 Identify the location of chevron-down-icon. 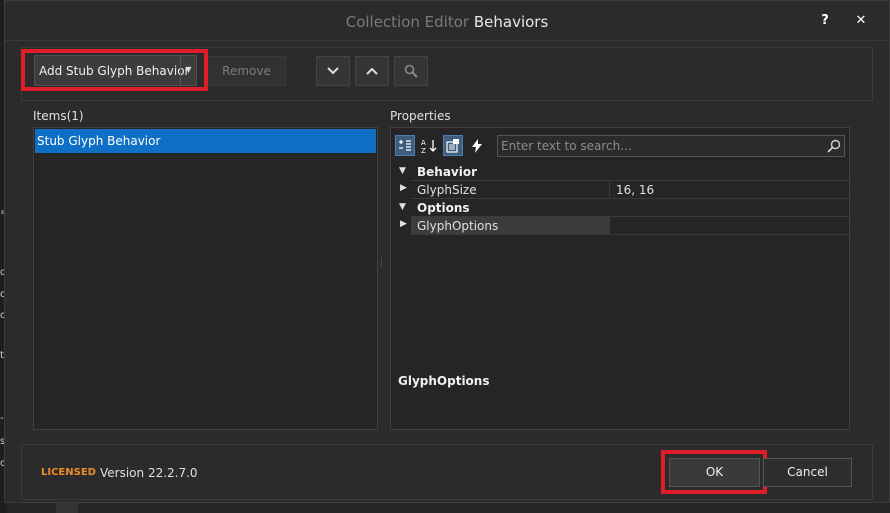
(333, 71).